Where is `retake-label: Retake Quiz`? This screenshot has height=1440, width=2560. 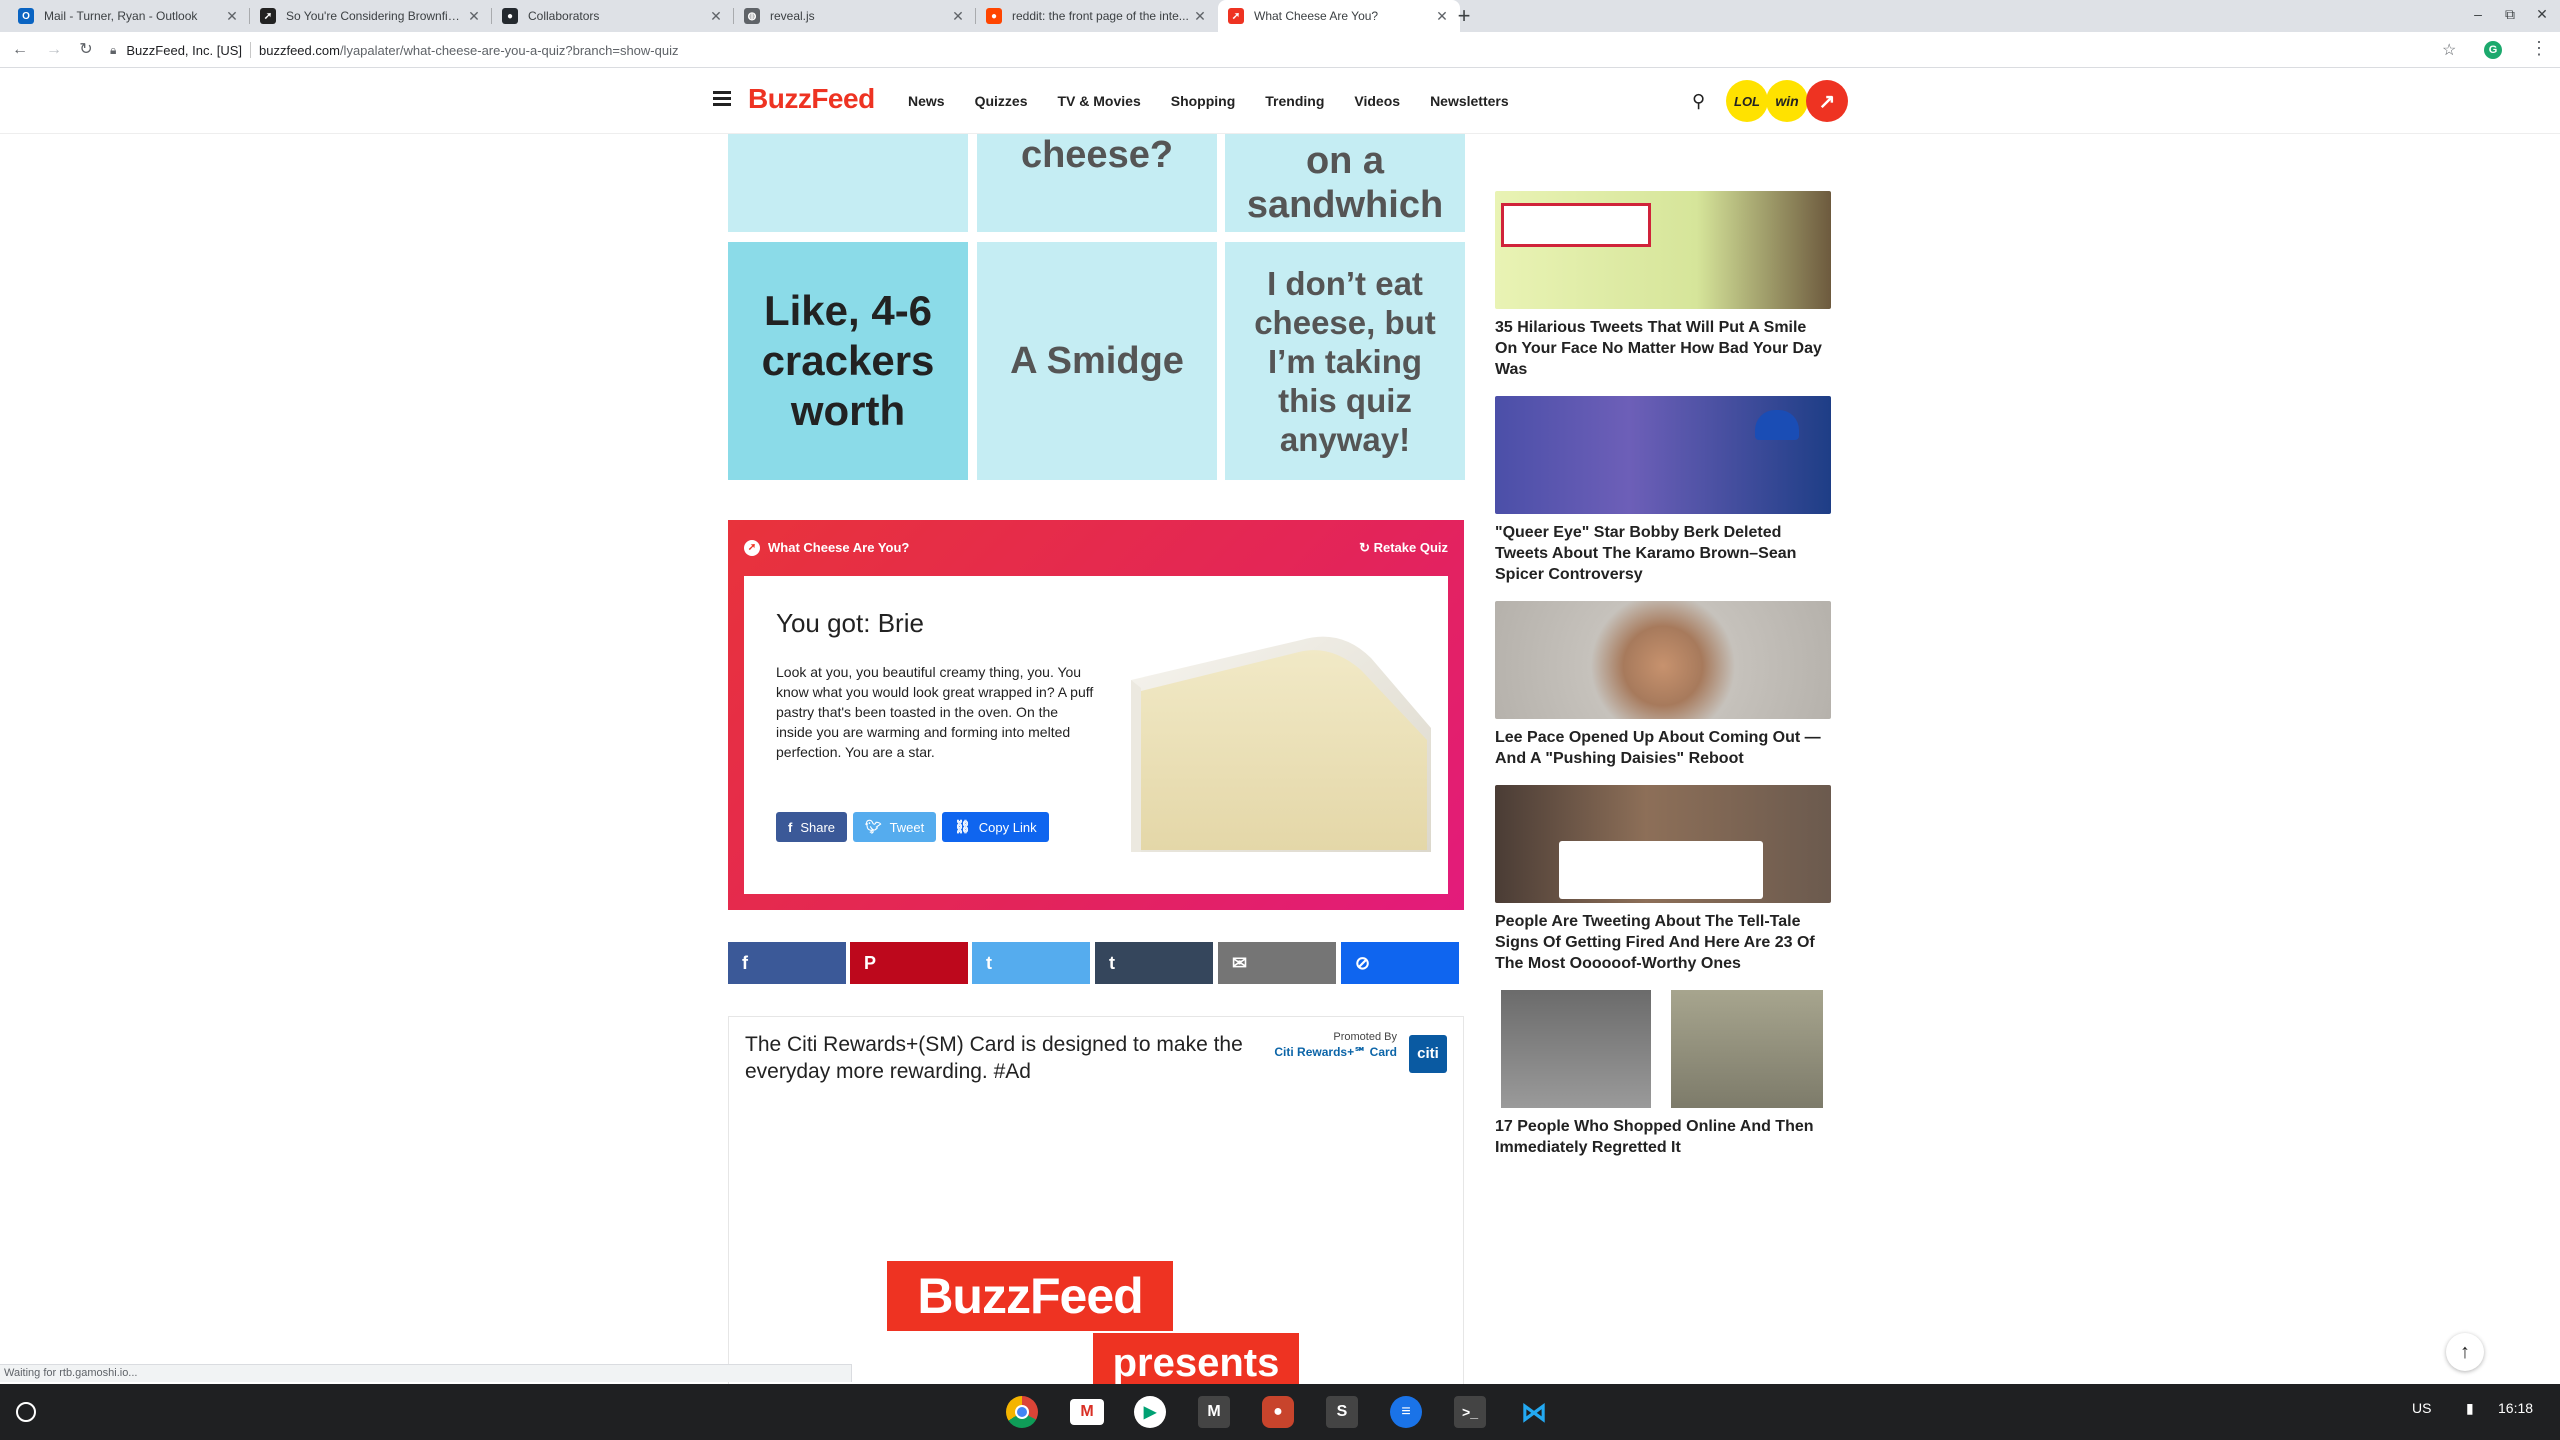
retake-label: Retake Quiz is located at coordinates (1410, 547).